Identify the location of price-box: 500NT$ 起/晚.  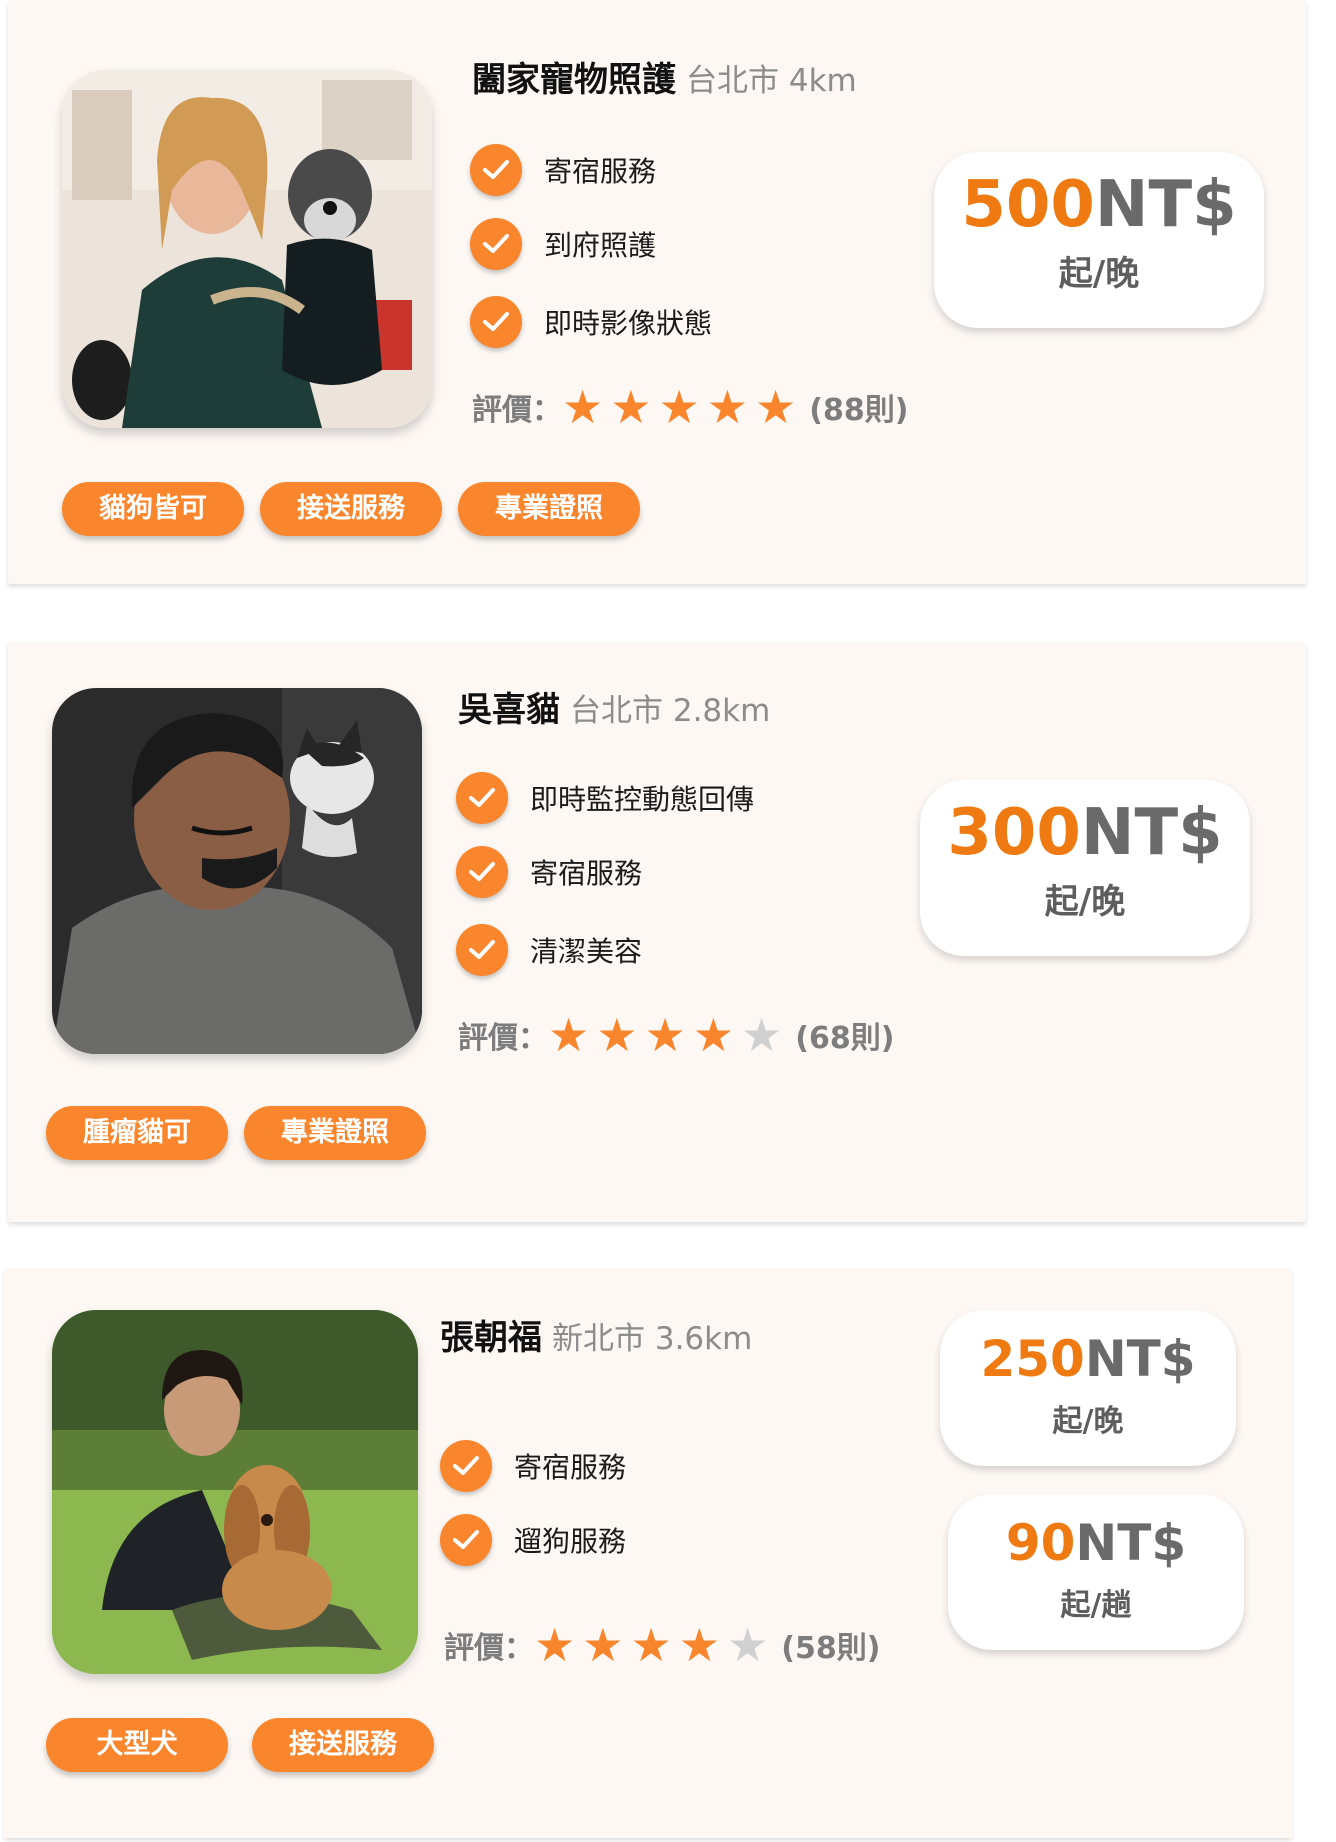
(1099, 240).